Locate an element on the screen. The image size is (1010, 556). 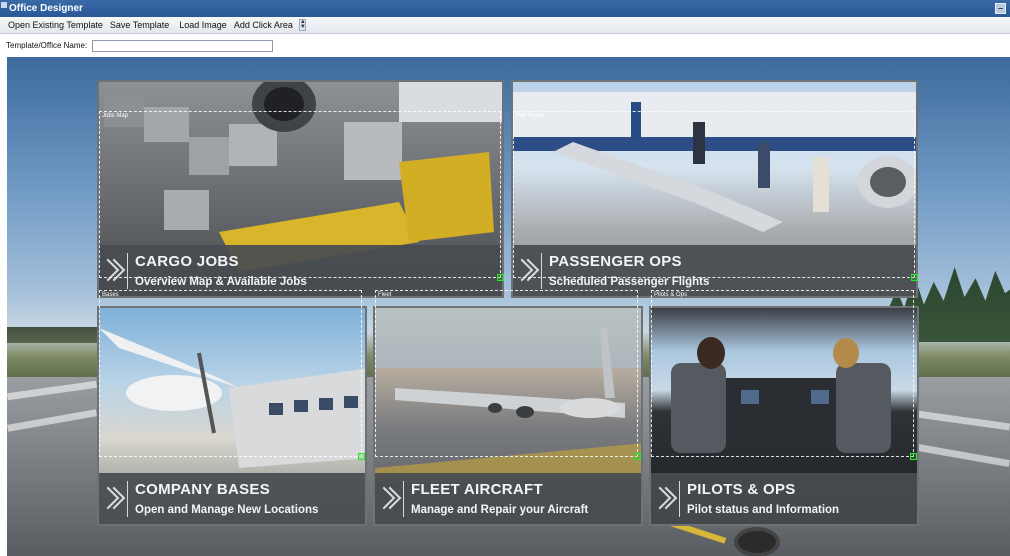
click-area-label: Bases is located at coordinates (110, 295).